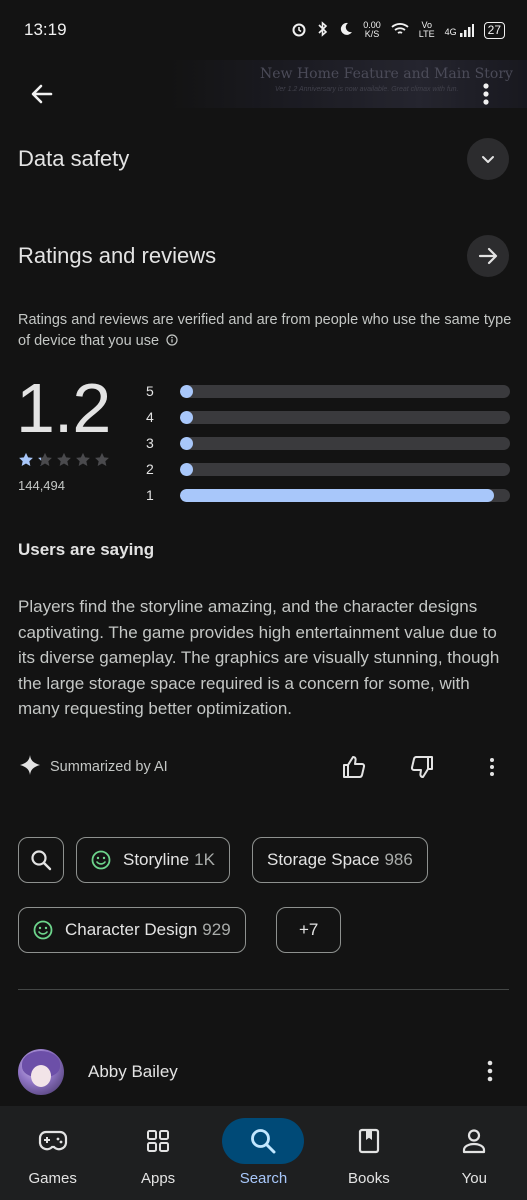 Image resolution: width=527 pixels, height=1200 pixels. What do you see at coordinates (372, 29) in the screenshot?
I see `net-speed: 0.00 K/S` at bounding box center [372, 29].